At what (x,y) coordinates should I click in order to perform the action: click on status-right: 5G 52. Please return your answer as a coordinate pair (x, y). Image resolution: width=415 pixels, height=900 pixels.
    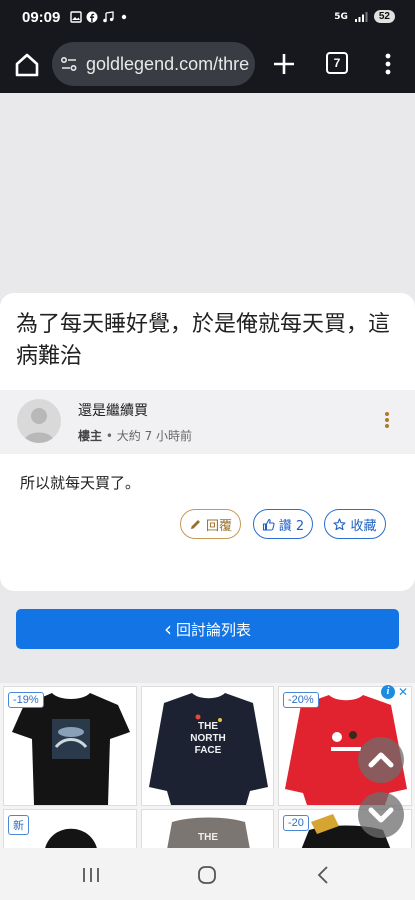
    Looking at the image, I should click on (364, 16).